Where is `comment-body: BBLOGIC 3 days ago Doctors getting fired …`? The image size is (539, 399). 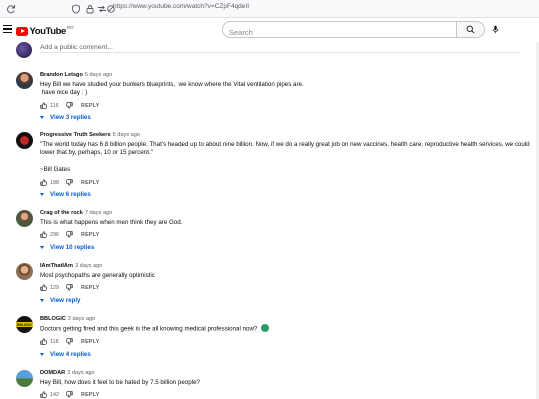
comment-body: BBLOGIC 3 days ago Doctors getting fired … is located at coordinates (287, 337).